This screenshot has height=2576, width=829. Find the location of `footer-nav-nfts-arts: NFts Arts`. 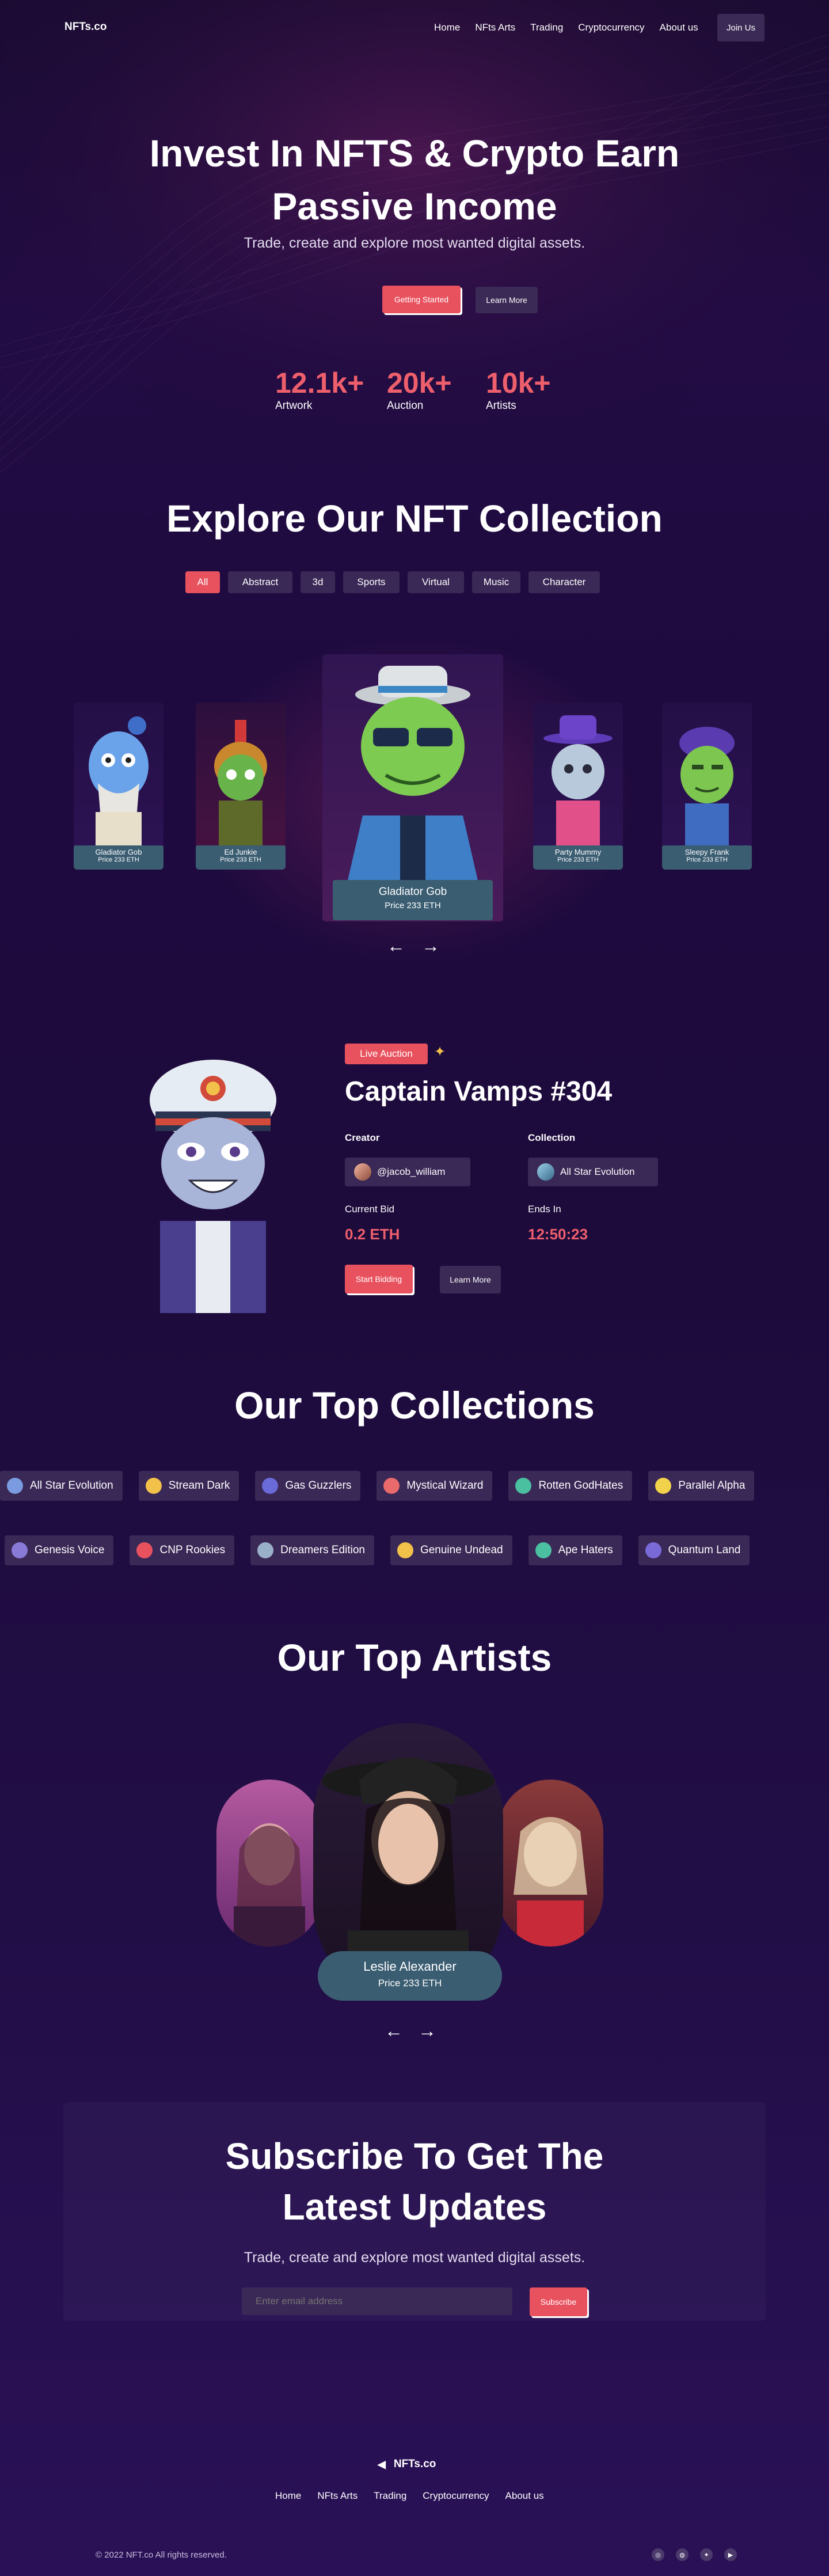

footer-nav-nfts-arts: NFts Arts is located at coordinates (337, 2496).